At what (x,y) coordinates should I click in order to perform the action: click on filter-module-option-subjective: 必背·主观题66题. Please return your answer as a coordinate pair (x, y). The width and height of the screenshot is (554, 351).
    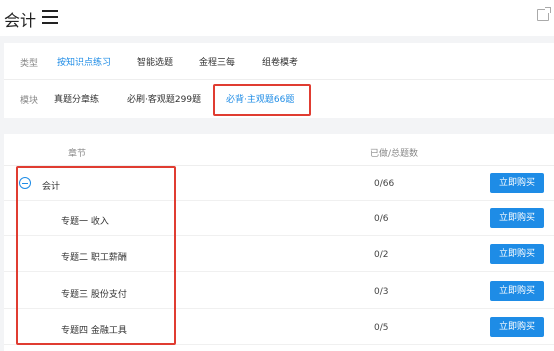
    Looking at the image, I should click on (260, 98).